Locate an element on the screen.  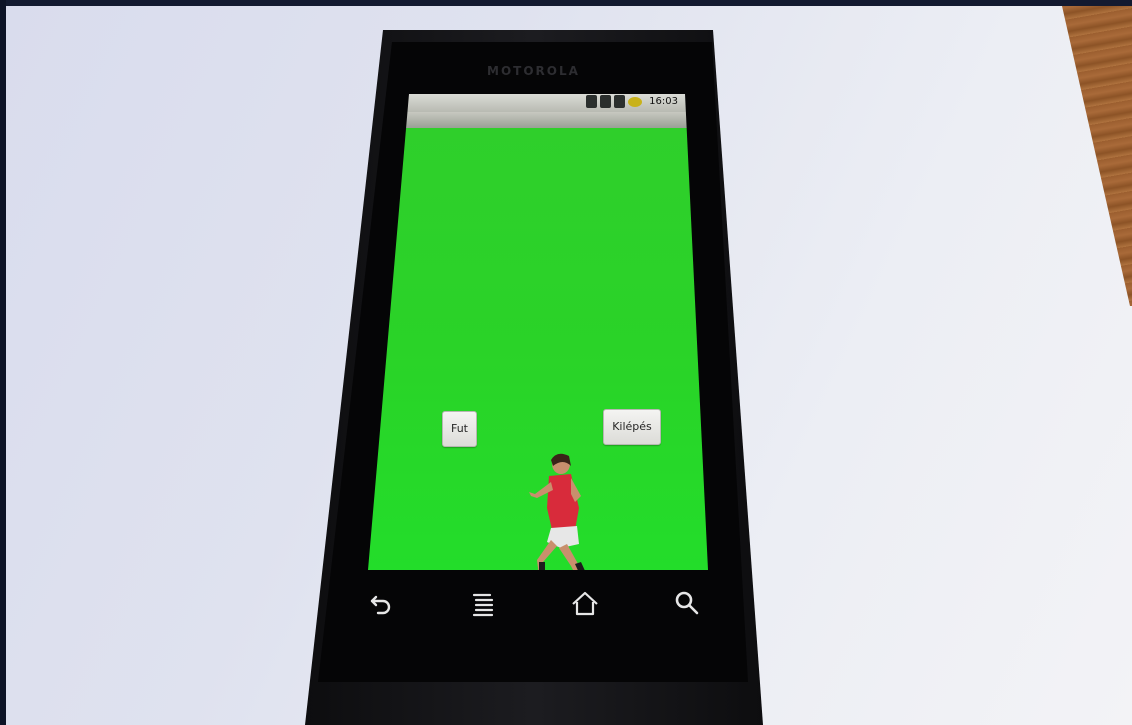
brand-logo: MOTOROLA is located at coordinates (533, 71).